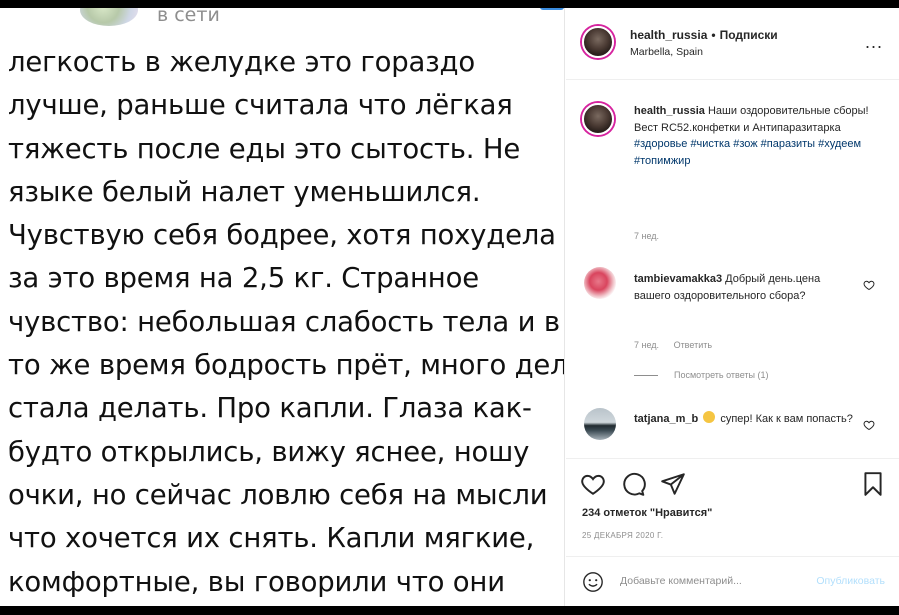 This screenshot has width=899, height=615. What do you see at coordinates (646, 345) in the screenshot?
I see `comment-time: 7 нед.` at bounding box center [646, 345].